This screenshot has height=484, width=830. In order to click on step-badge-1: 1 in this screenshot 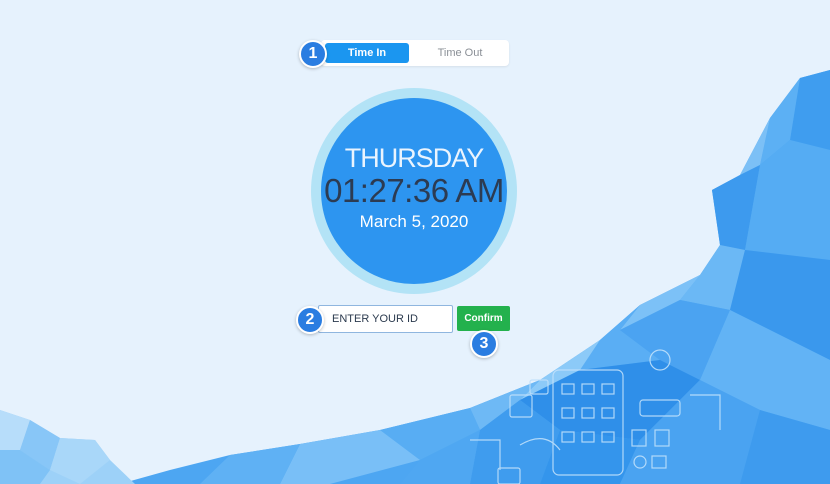, I will do `click(313, 54)`.